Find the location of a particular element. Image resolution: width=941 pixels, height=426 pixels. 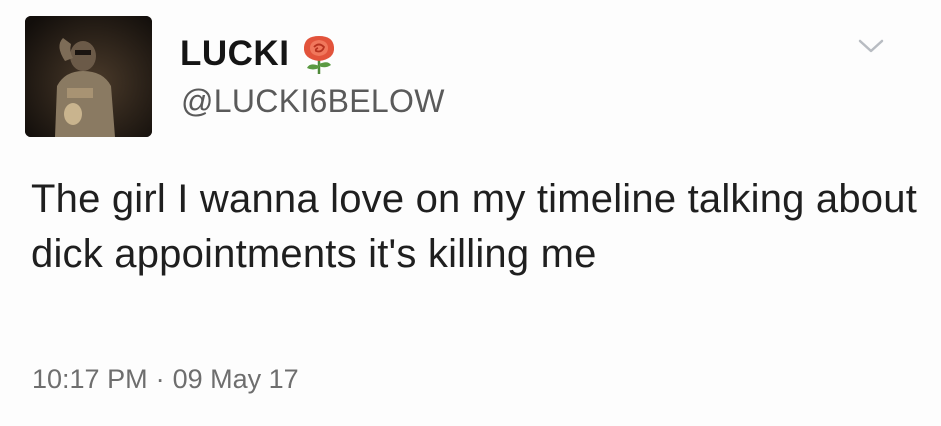

tweet-date: 09 May 17 is located at coordinates (236, 379).